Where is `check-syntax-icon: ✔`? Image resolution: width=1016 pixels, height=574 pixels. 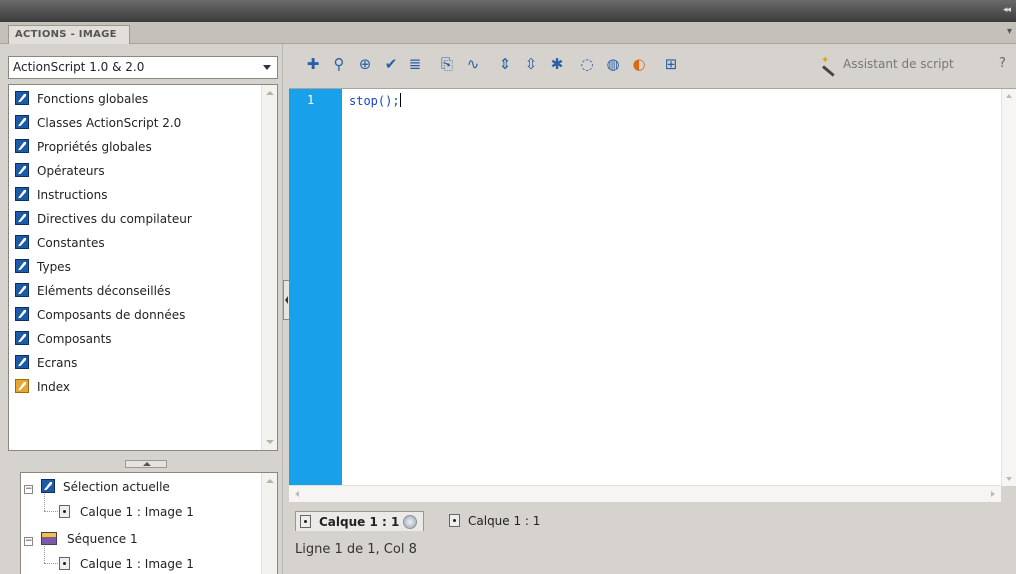
check-syntax-icon: ✔ is located at coordinates (391, 64).